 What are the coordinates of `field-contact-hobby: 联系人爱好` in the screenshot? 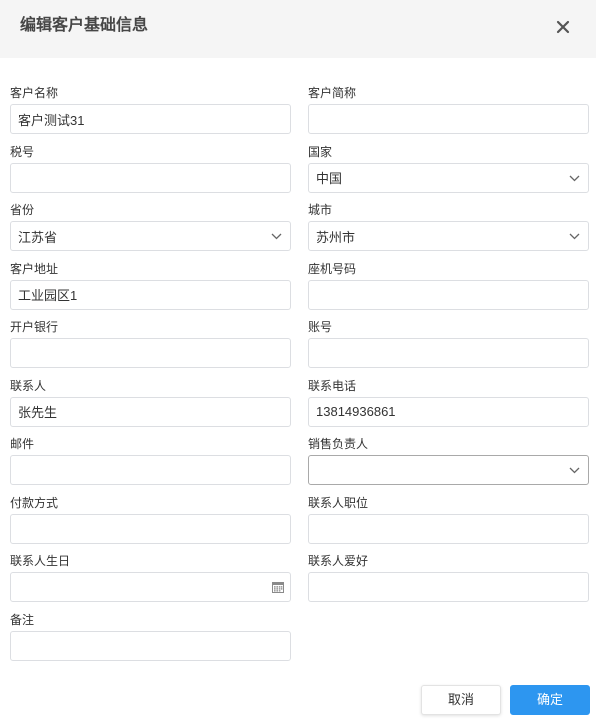 It's located at (448, 577).